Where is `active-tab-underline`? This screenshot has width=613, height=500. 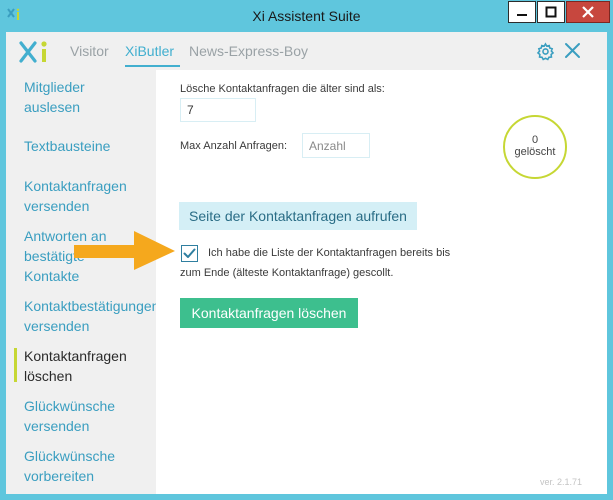
active-tab-underline is located at coordinates (152, 66).